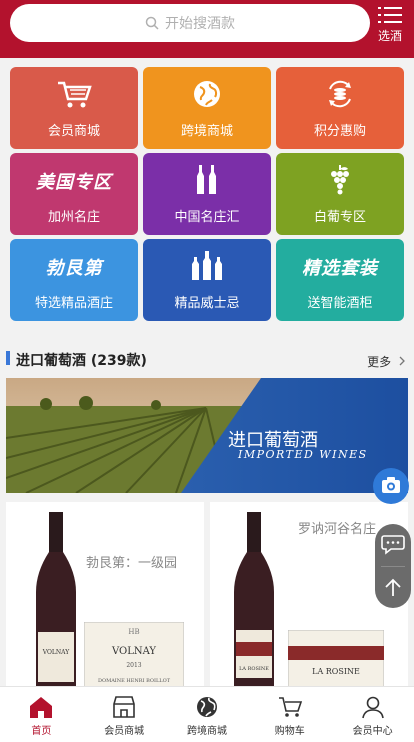  I want to click on tile-whisky: 精品威士忌, so click(207, 280).